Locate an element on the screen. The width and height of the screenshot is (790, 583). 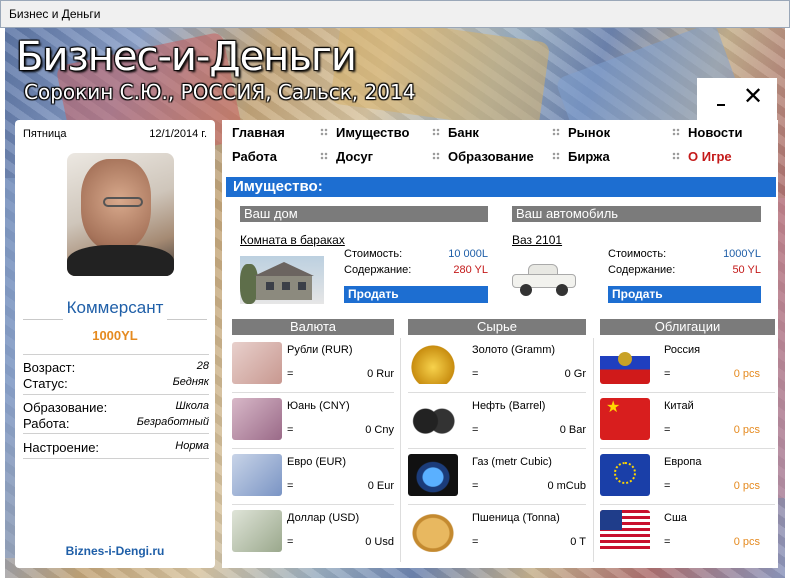
stat-job-value: Безработный is located at coordinates (172, 422).